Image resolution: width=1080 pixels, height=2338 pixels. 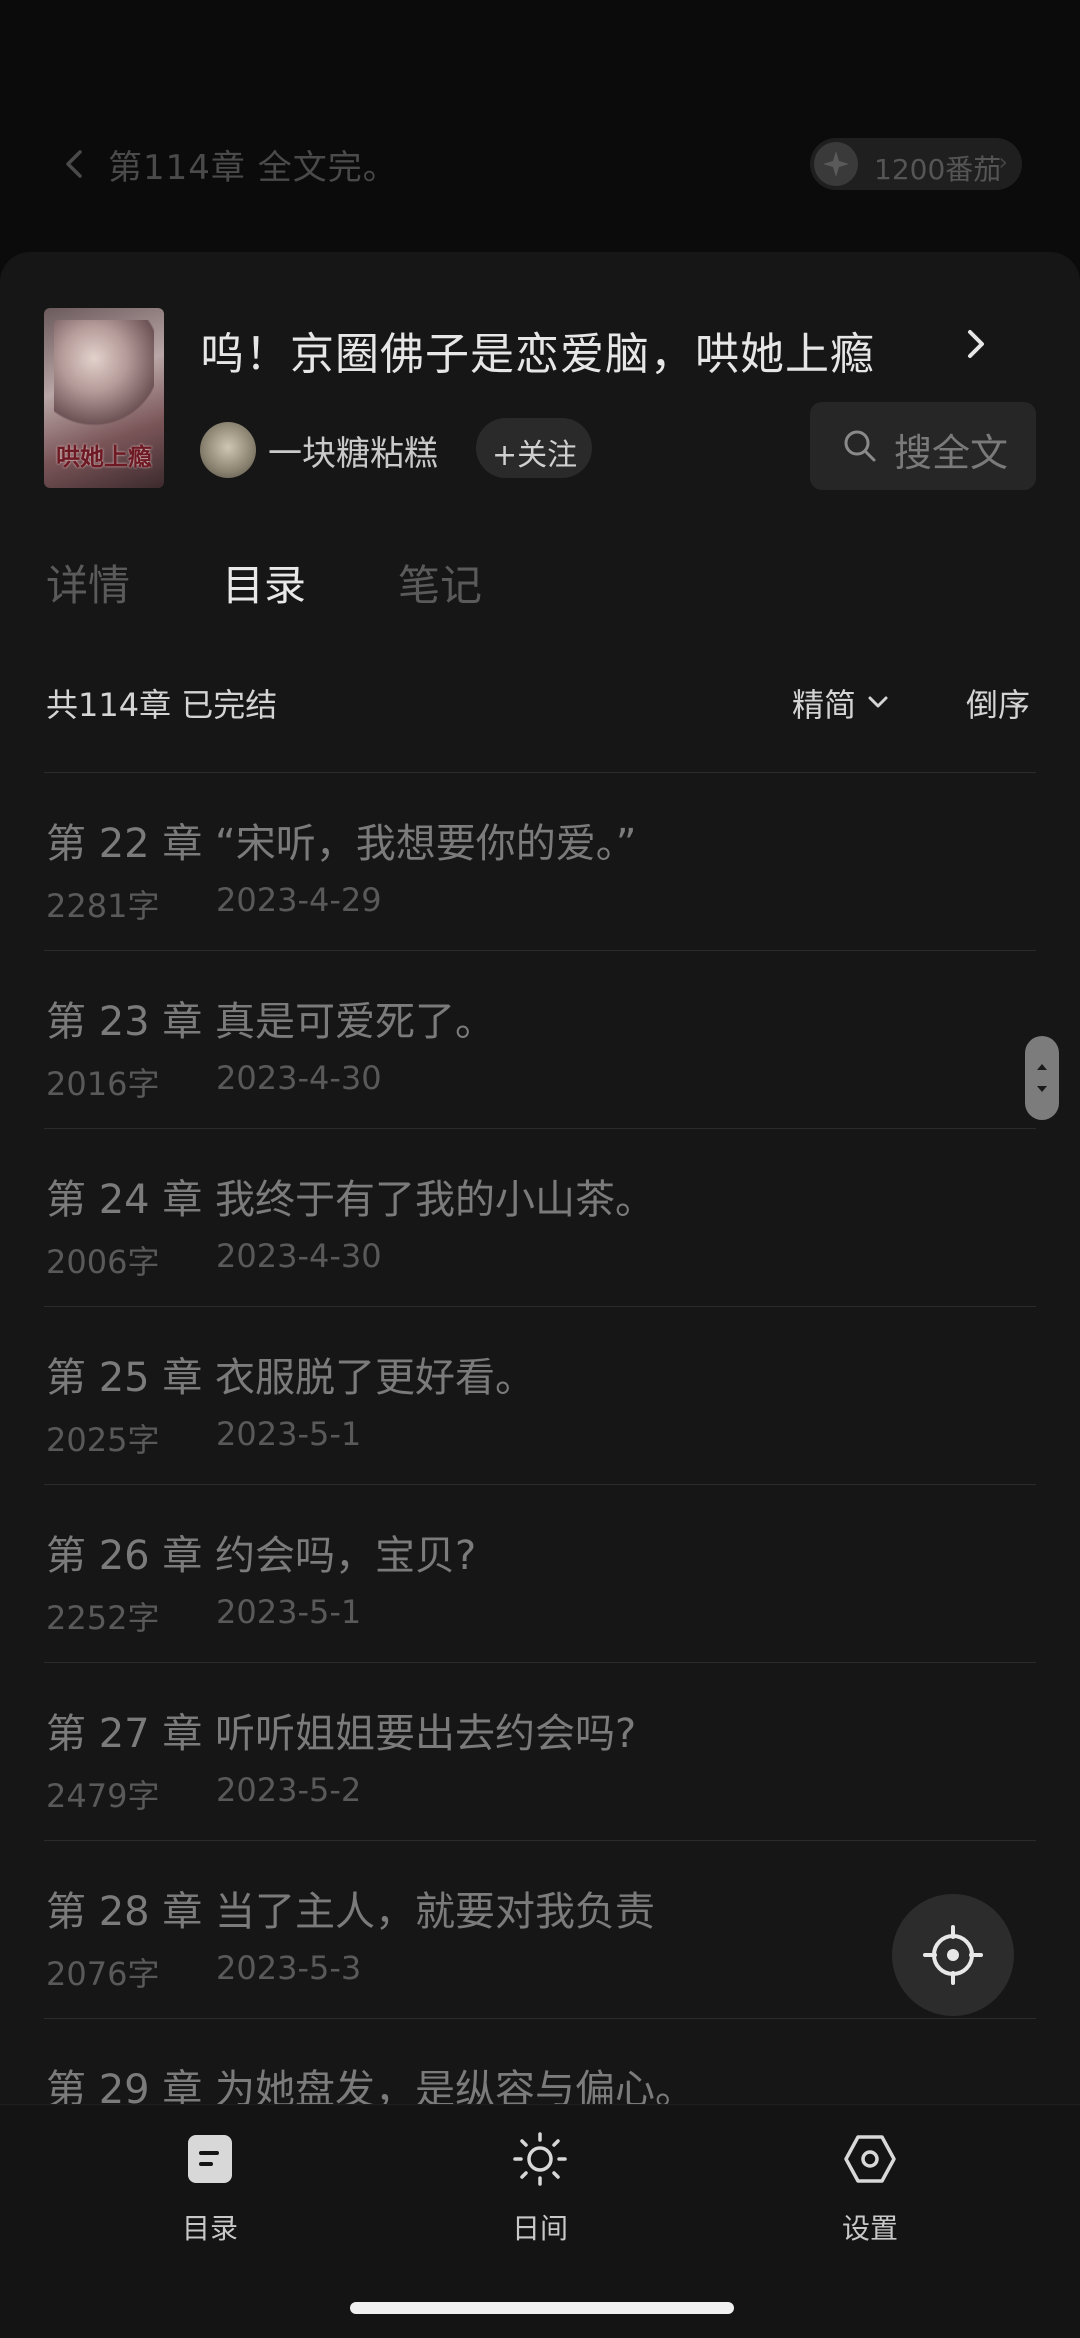 I want to click on tab-bar: 详情 目录 笔记, so click(x=540, y=592).